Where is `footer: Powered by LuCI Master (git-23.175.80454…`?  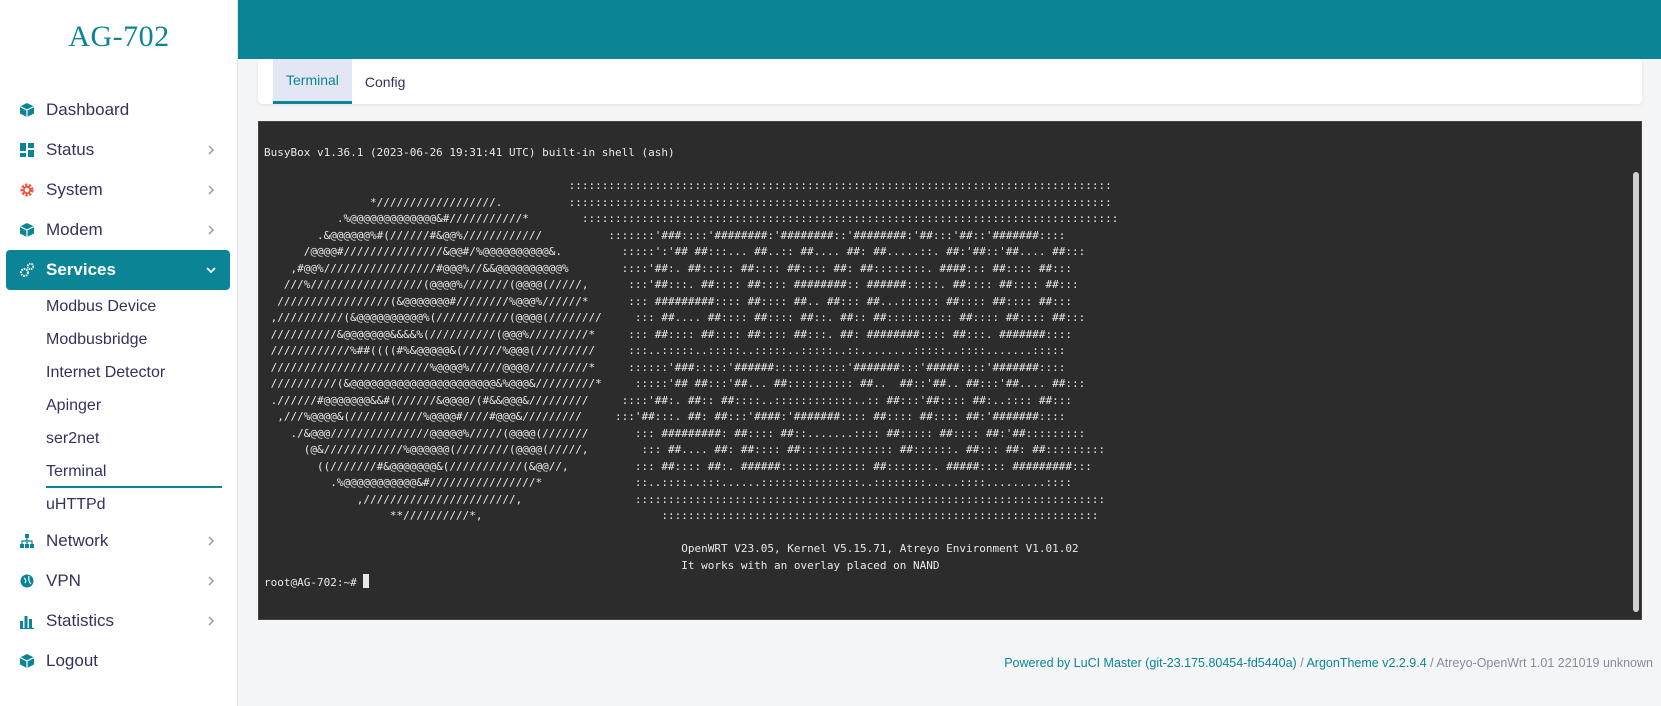 footer: Powered by LuCI Master (git-23.175.80454… is located at coordinates (1328, 663).